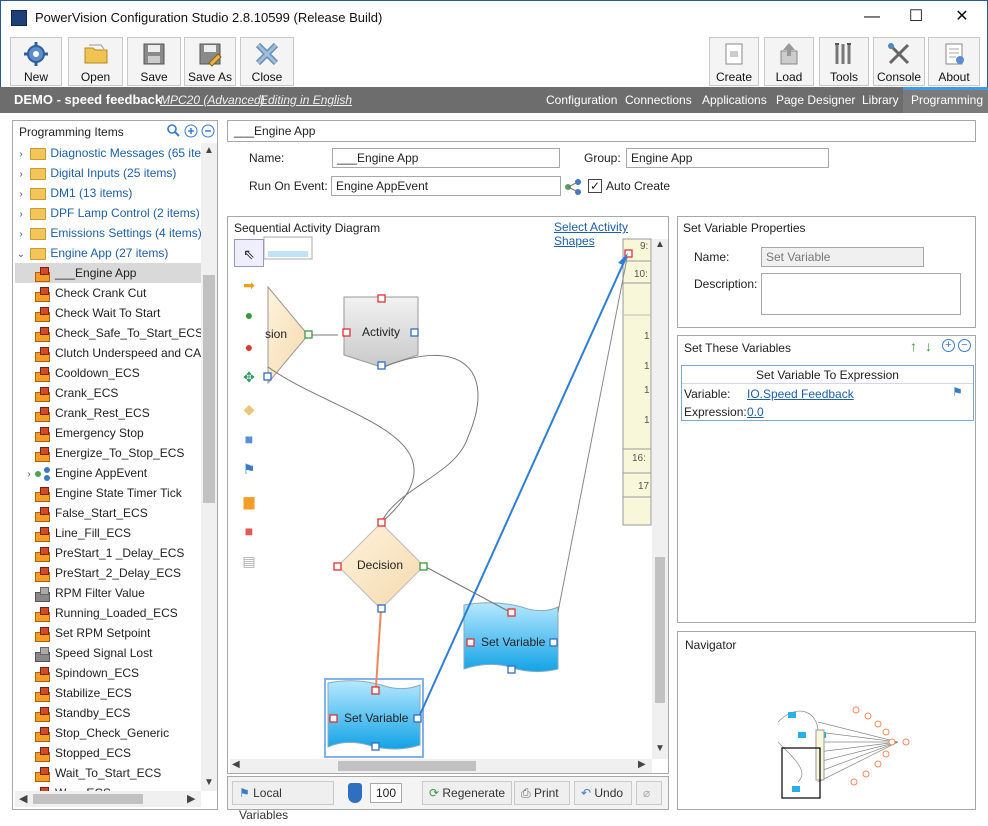 The image size is (988, 826). Describe the element at coordinates (928, 346) in the screenshot. I see `move-down-icon: ↓` at that location.